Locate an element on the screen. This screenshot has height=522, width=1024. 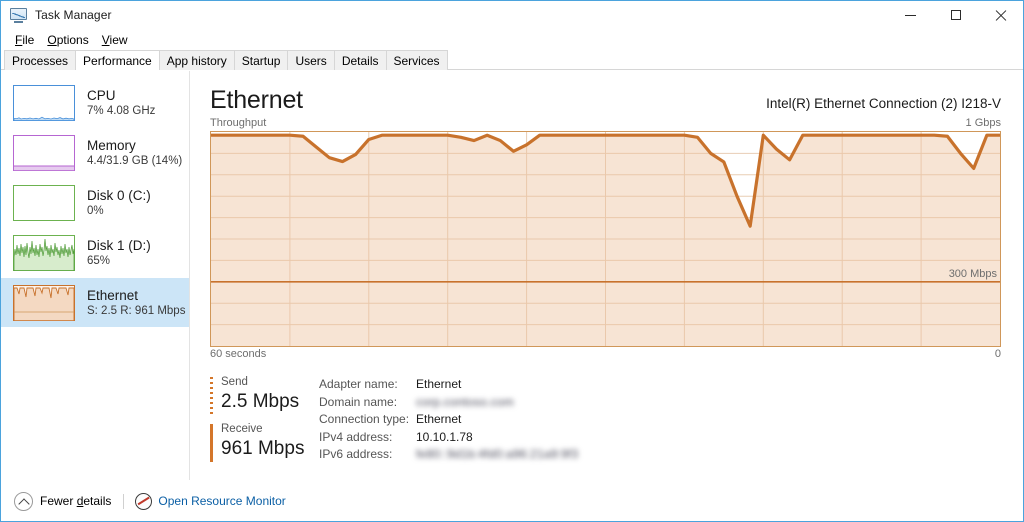
ethernet-thumbnail-graph is located at coordinates (44, 302).